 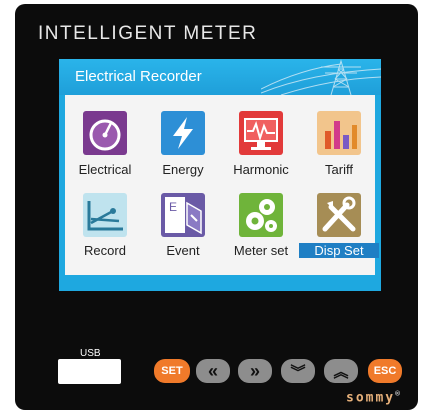 I want to click on set-button: SET, so click(x=172, y=371).